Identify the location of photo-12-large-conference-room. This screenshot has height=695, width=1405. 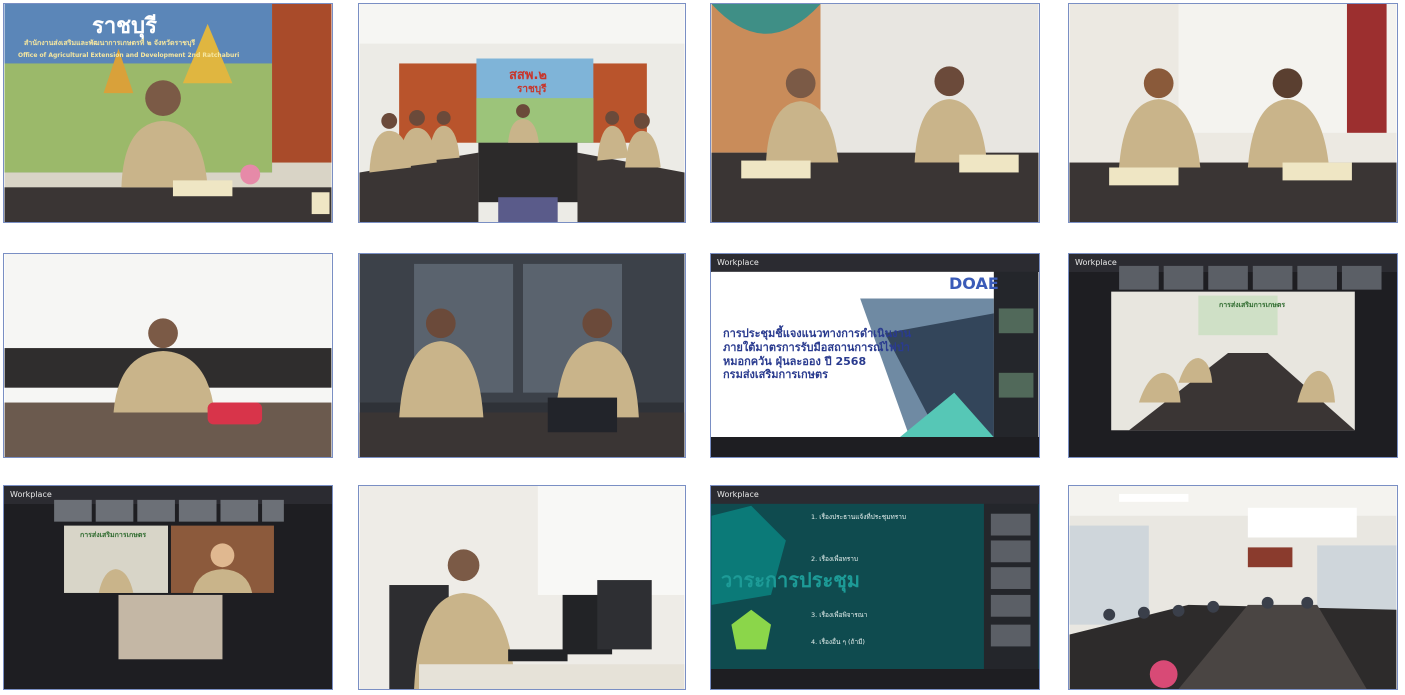
(1233, 587).